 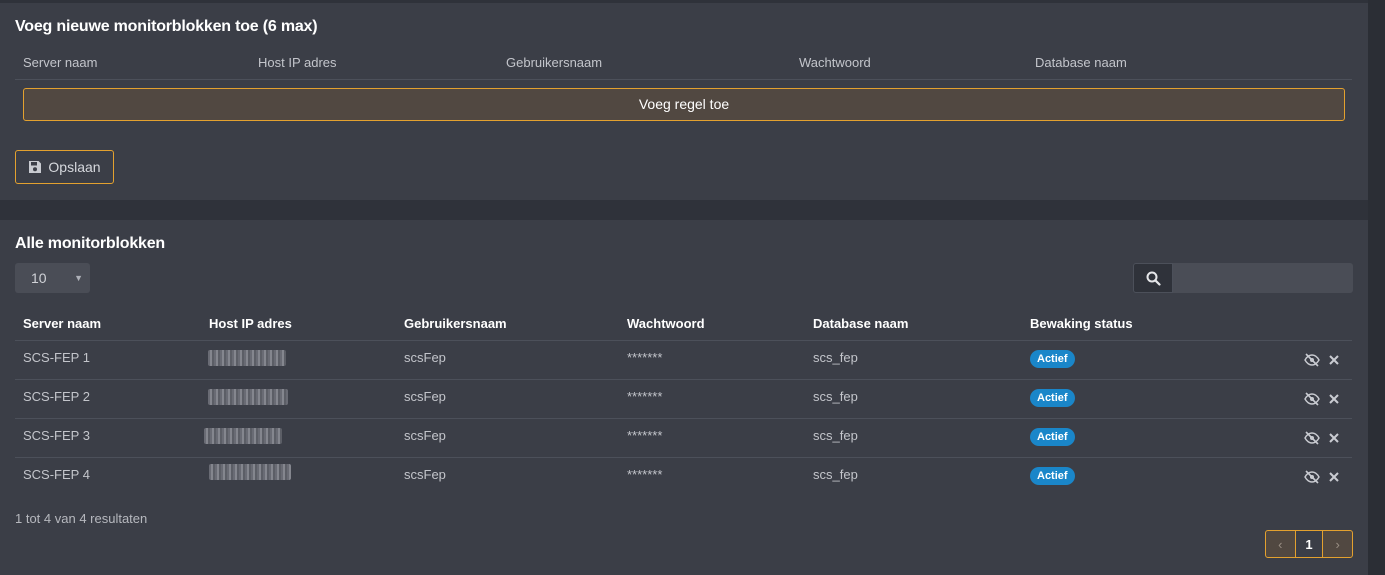 I want to click on search-input, so click(x=1263, y=278).